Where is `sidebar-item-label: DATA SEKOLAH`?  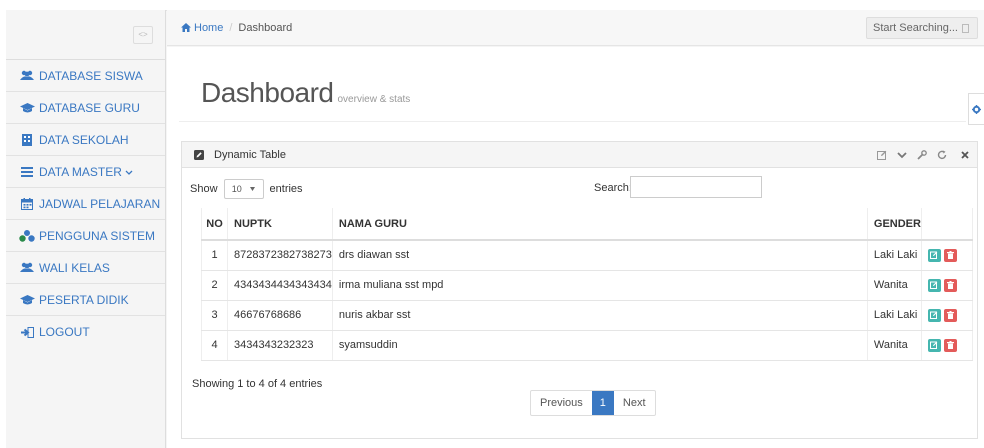
sidebar-item-label: DATA SEKOLAH is located at coordinates (84, 139).